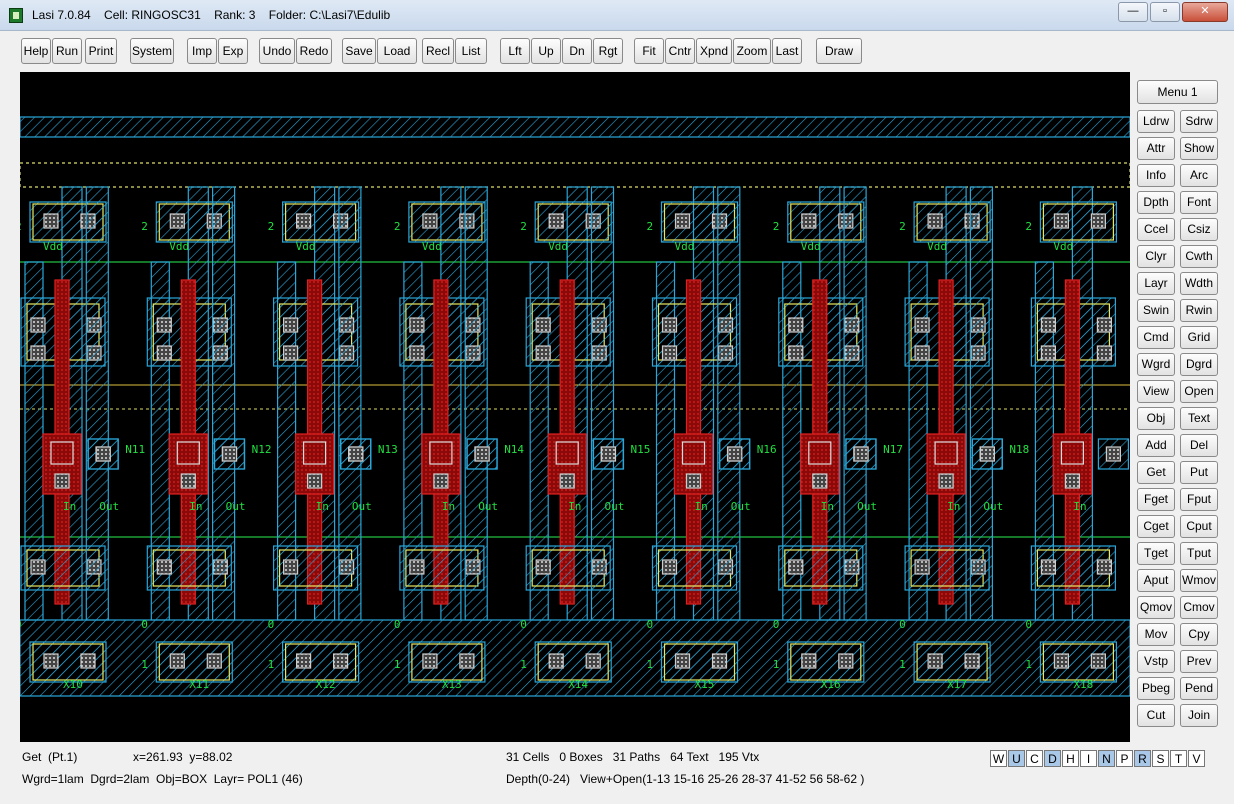  Describe the element at coordinates (277, 51) in the screenshot. I see `undo-button: Undo` at that location.